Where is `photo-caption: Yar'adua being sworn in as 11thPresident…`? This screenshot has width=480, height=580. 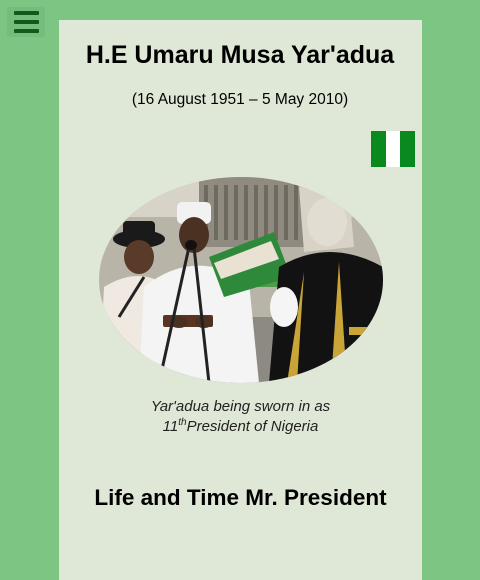 photo-caption: Yar'adua being sworn in as 11thPresident… is located at coordinates (240, 417).